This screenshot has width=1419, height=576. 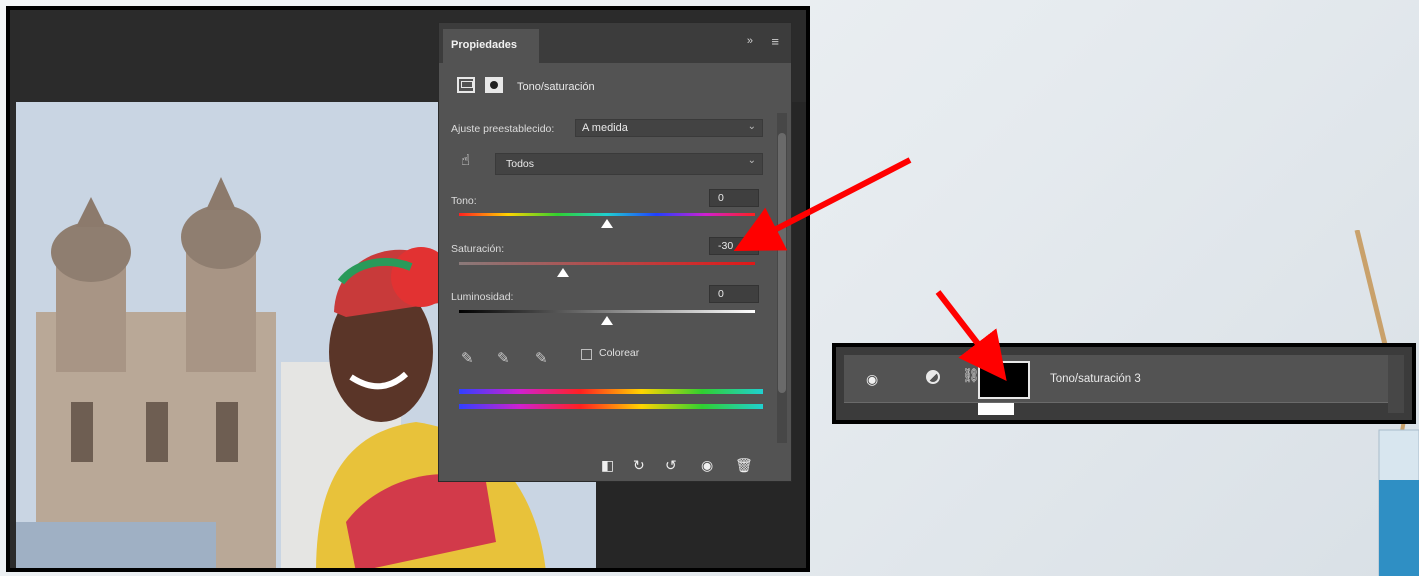 I want to click on channel-select: Todos ⌄, so click(x=629, y=164).